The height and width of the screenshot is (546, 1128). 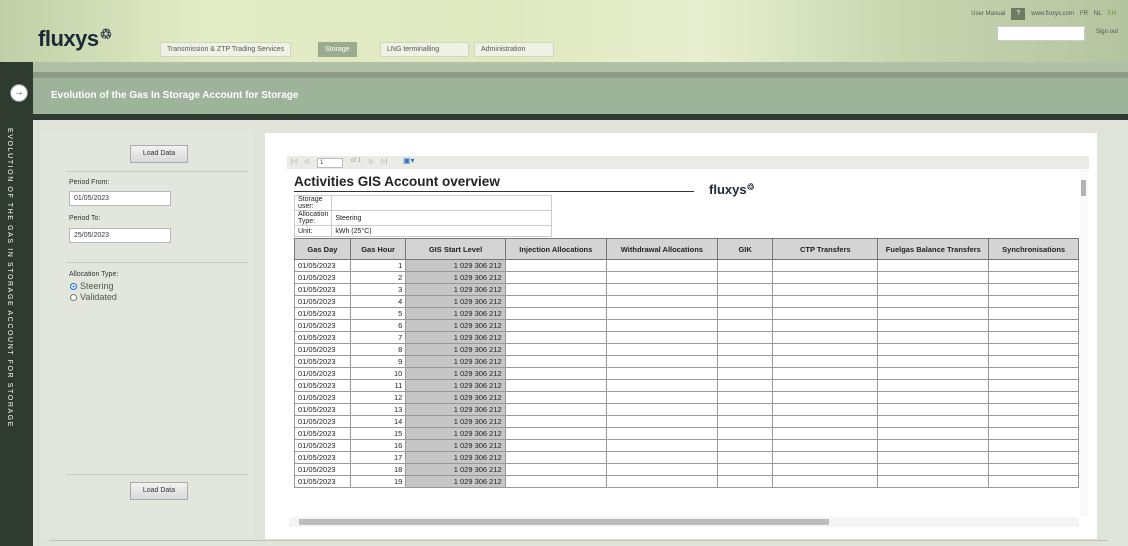 What do you see at coordinates (93, 297) in the screenshot?
I see `radio-validated: Validated` at bounding box center [93, 297].